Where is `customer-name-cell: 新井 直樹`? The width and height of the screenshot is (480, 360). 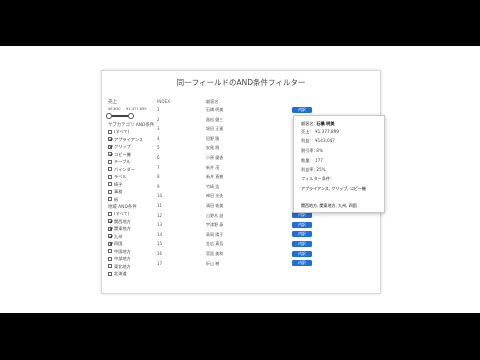
customer-name-cell: 新井 直樹 is located at coordinates (215, 177).